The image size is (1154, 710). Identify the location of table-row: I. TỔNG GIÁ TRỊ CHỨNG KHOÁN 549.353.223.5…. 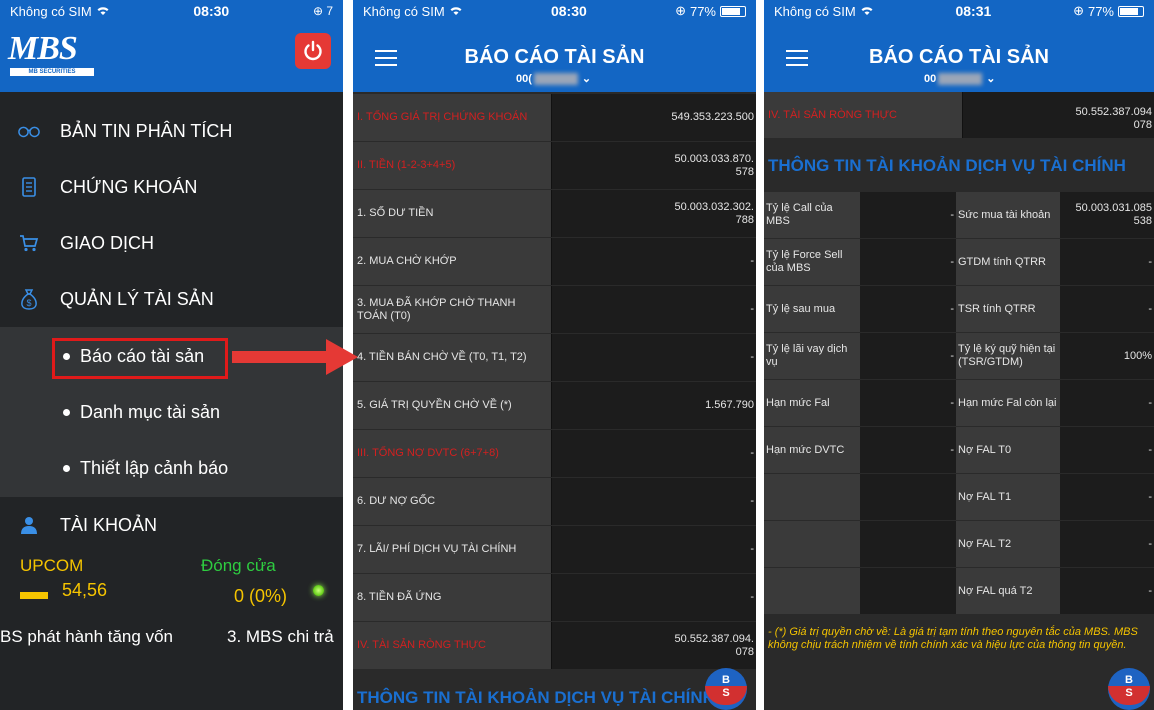
(554, 117).